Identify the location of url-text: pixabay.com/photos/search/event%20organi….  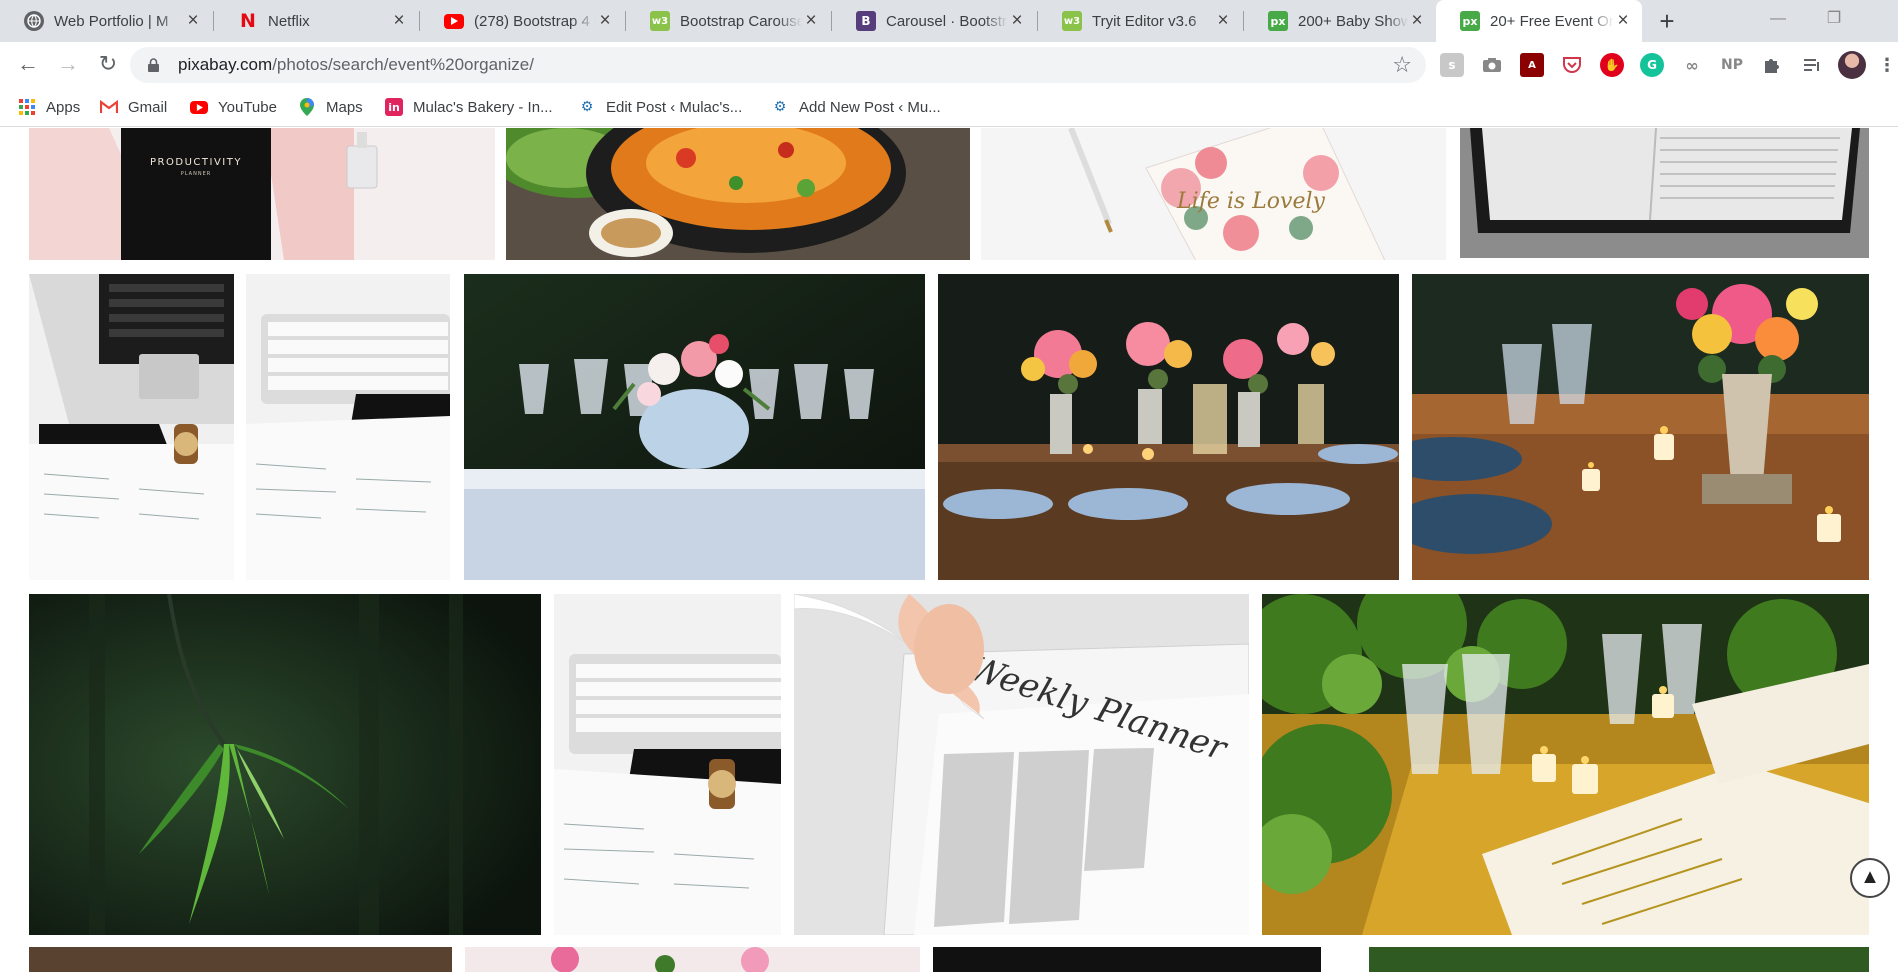
(356, 65).